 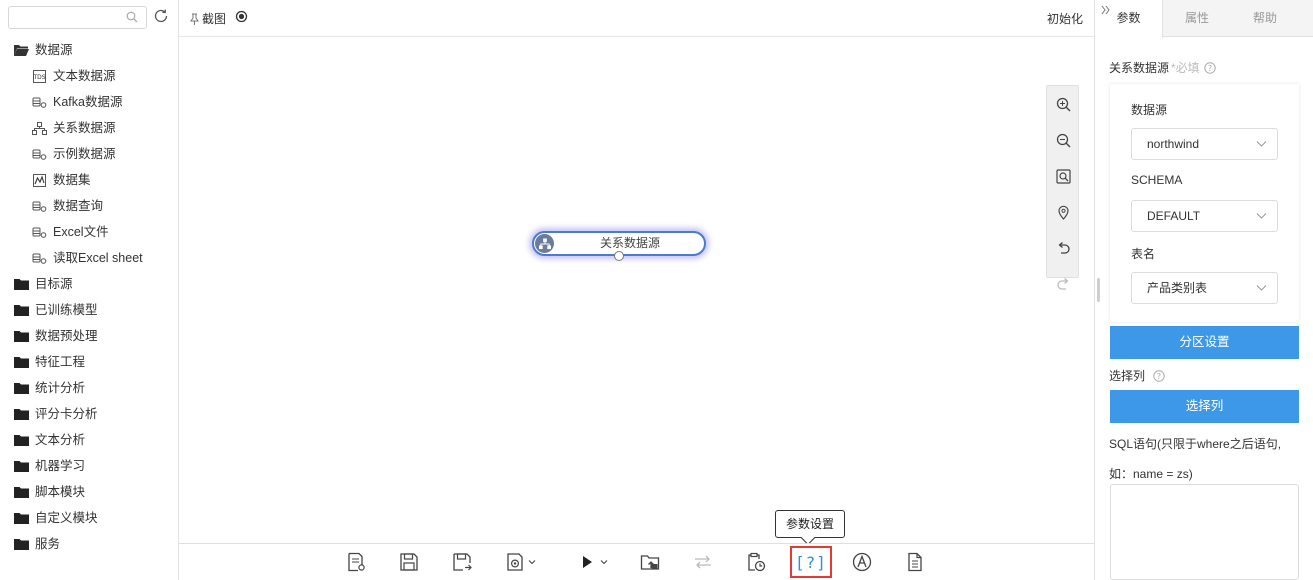 I want to click on relation-icon, so click(x=544, y=243).